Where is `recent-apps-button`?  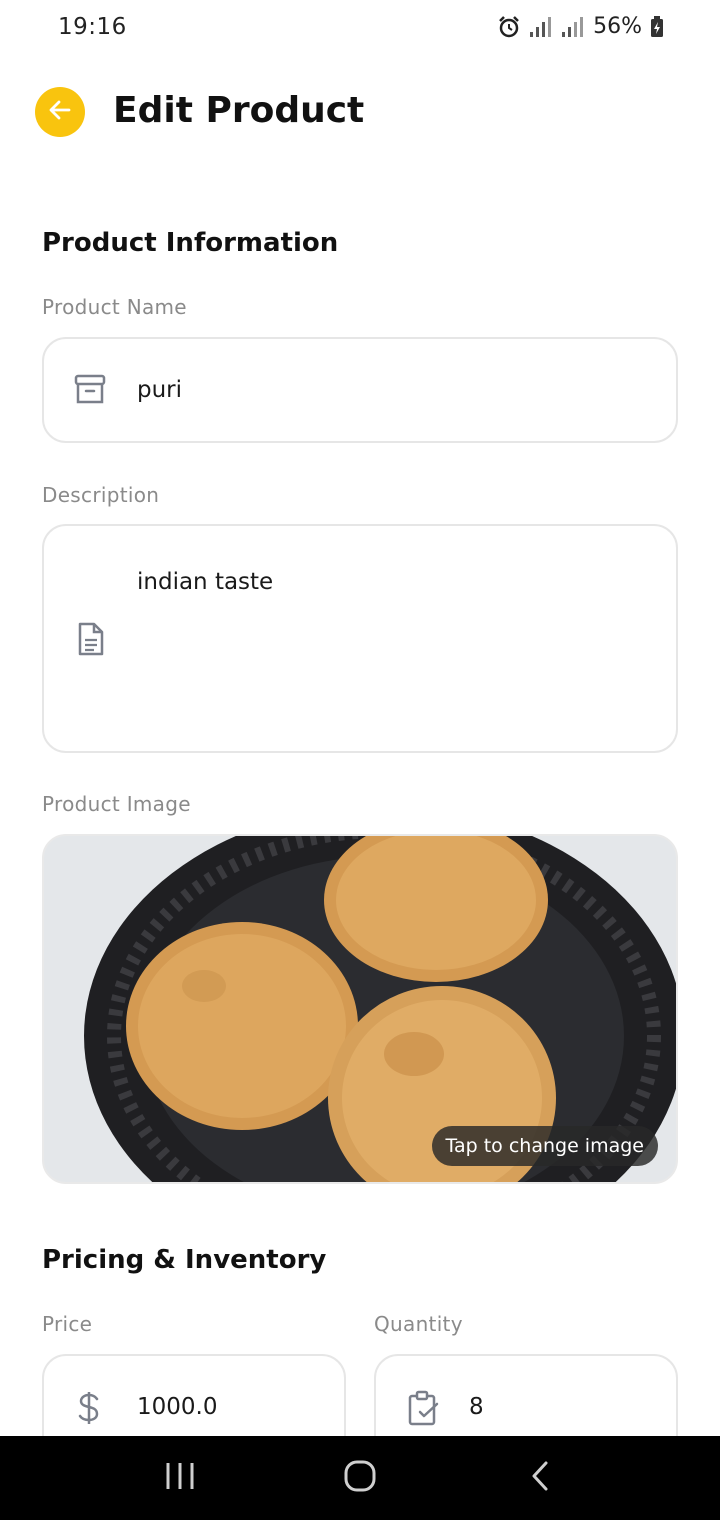
recent-apps-button is located at coordinates (180, 1478).